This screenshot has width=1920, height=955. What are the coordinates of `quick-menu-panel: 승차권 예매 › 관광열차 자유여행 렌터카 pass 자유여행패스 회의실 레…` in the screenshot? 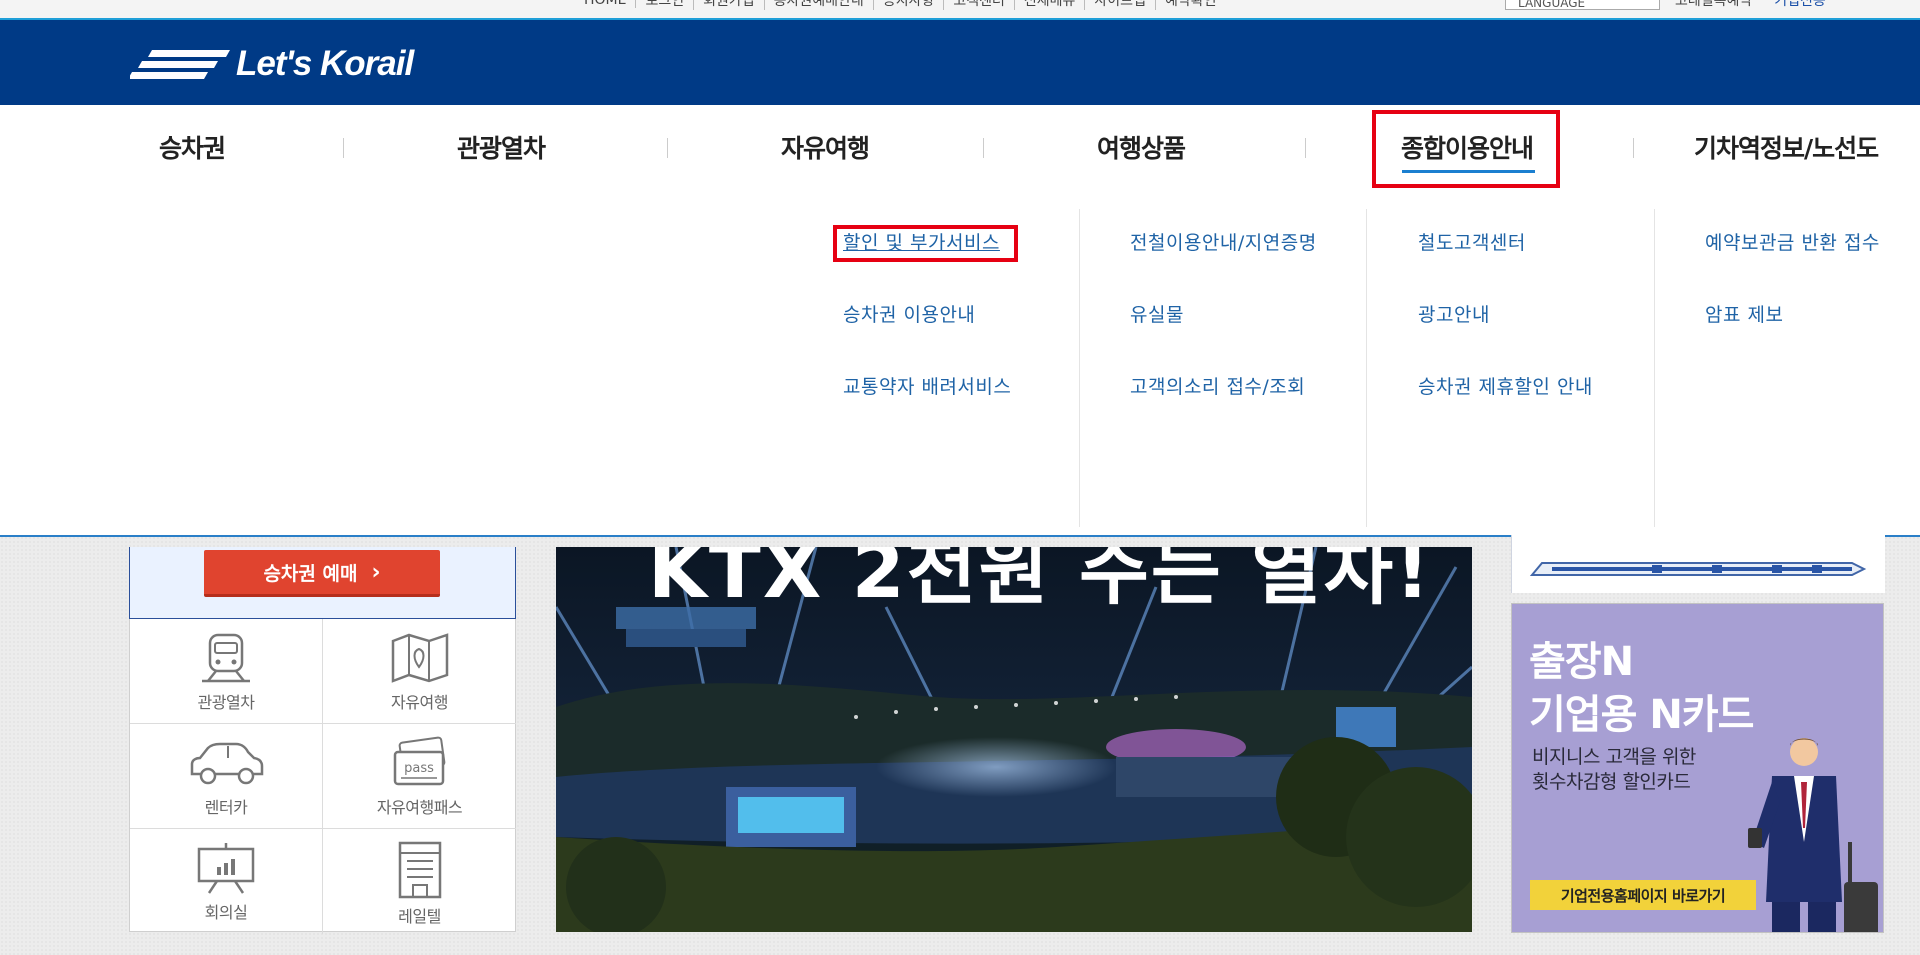 It's located at (322, 740).